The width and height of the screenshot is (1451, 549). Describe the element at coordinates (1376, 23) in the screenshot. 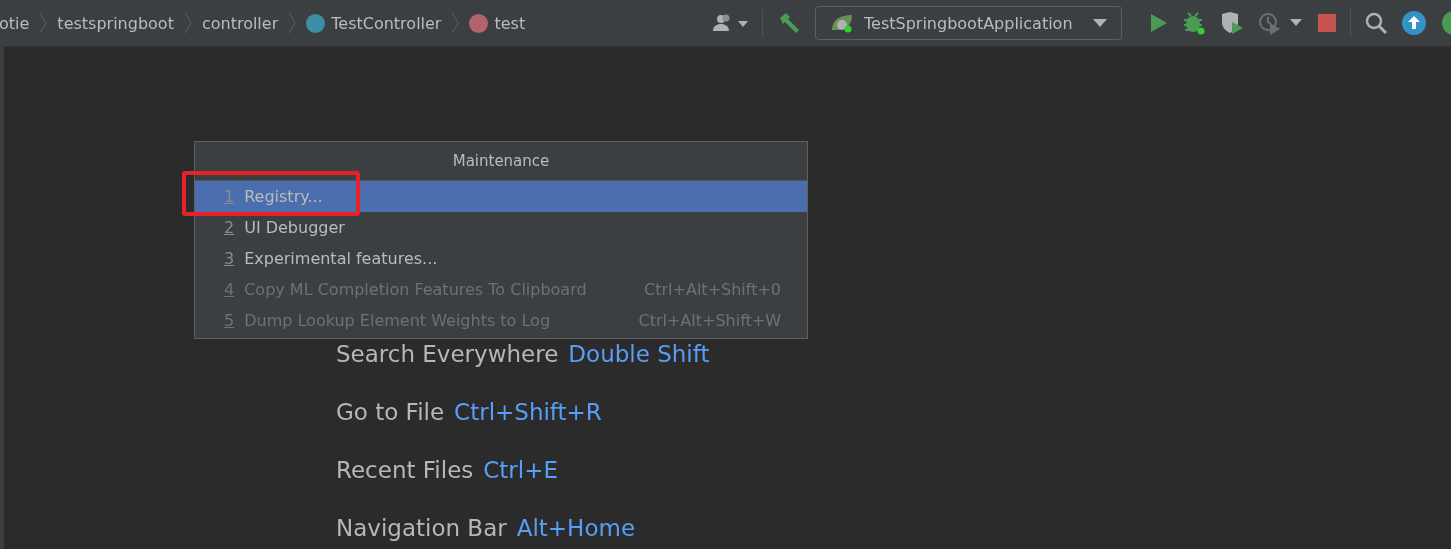

I see `search-icon` at that location.